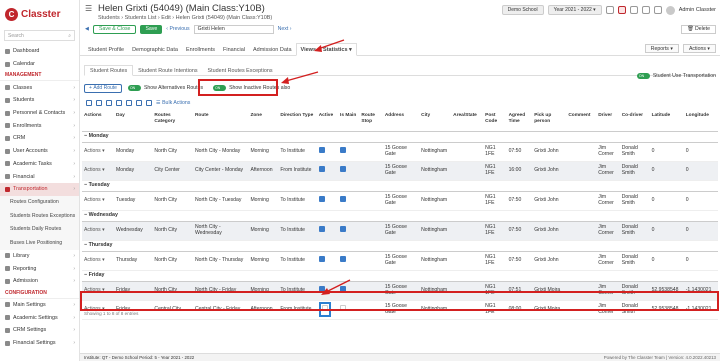 Image resolution: width=720 pixels, height=361 pixels. I want to click on save-close-button: Save & Close, so click(115, 29).